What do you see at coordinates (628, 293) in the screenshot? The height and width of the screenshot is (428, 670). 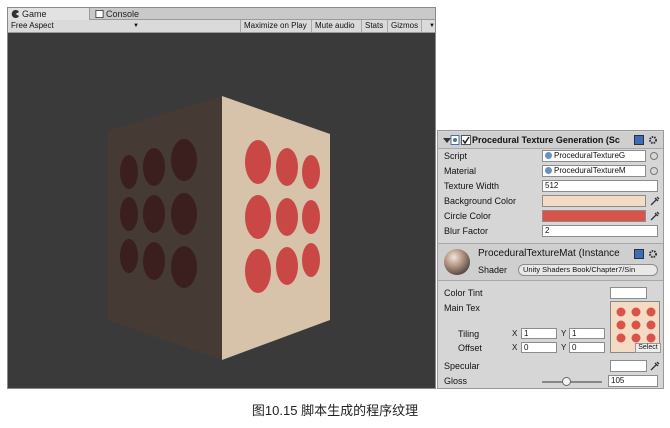 I see `color-tint-swatch` at bounding box center [628, 293].